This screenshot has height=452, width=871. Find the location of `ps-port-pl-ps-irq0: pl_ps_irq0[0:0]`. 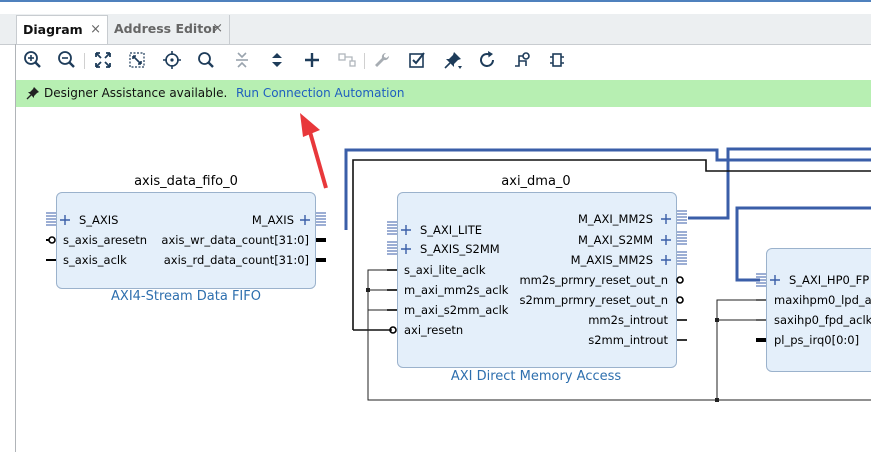

ps-port-pl-ps-irq0: pl_ps_irq0[0:0] is located at coordinates (816, 340).